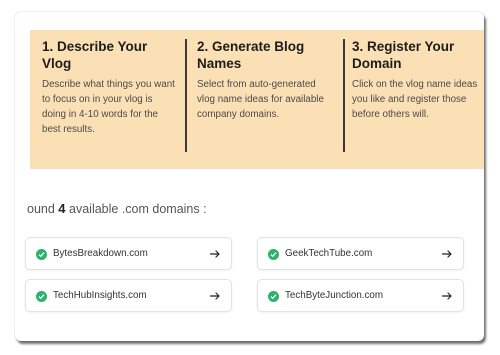 The image size is (500, 355). Describe the element at coordinates (138, 209) in the screenshot. I see `results-suffix: available .com domains :` at that location.